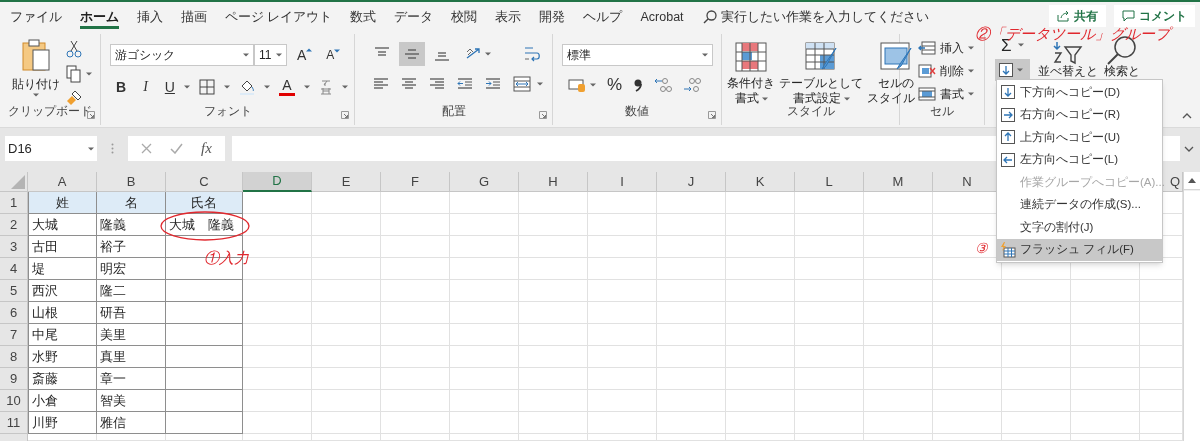 The height and width of the screenshot is (441, 1200). Describe the element at coordinates (363, 17) in the screenshot. I see `ribbon-tab: 数式` at that location.